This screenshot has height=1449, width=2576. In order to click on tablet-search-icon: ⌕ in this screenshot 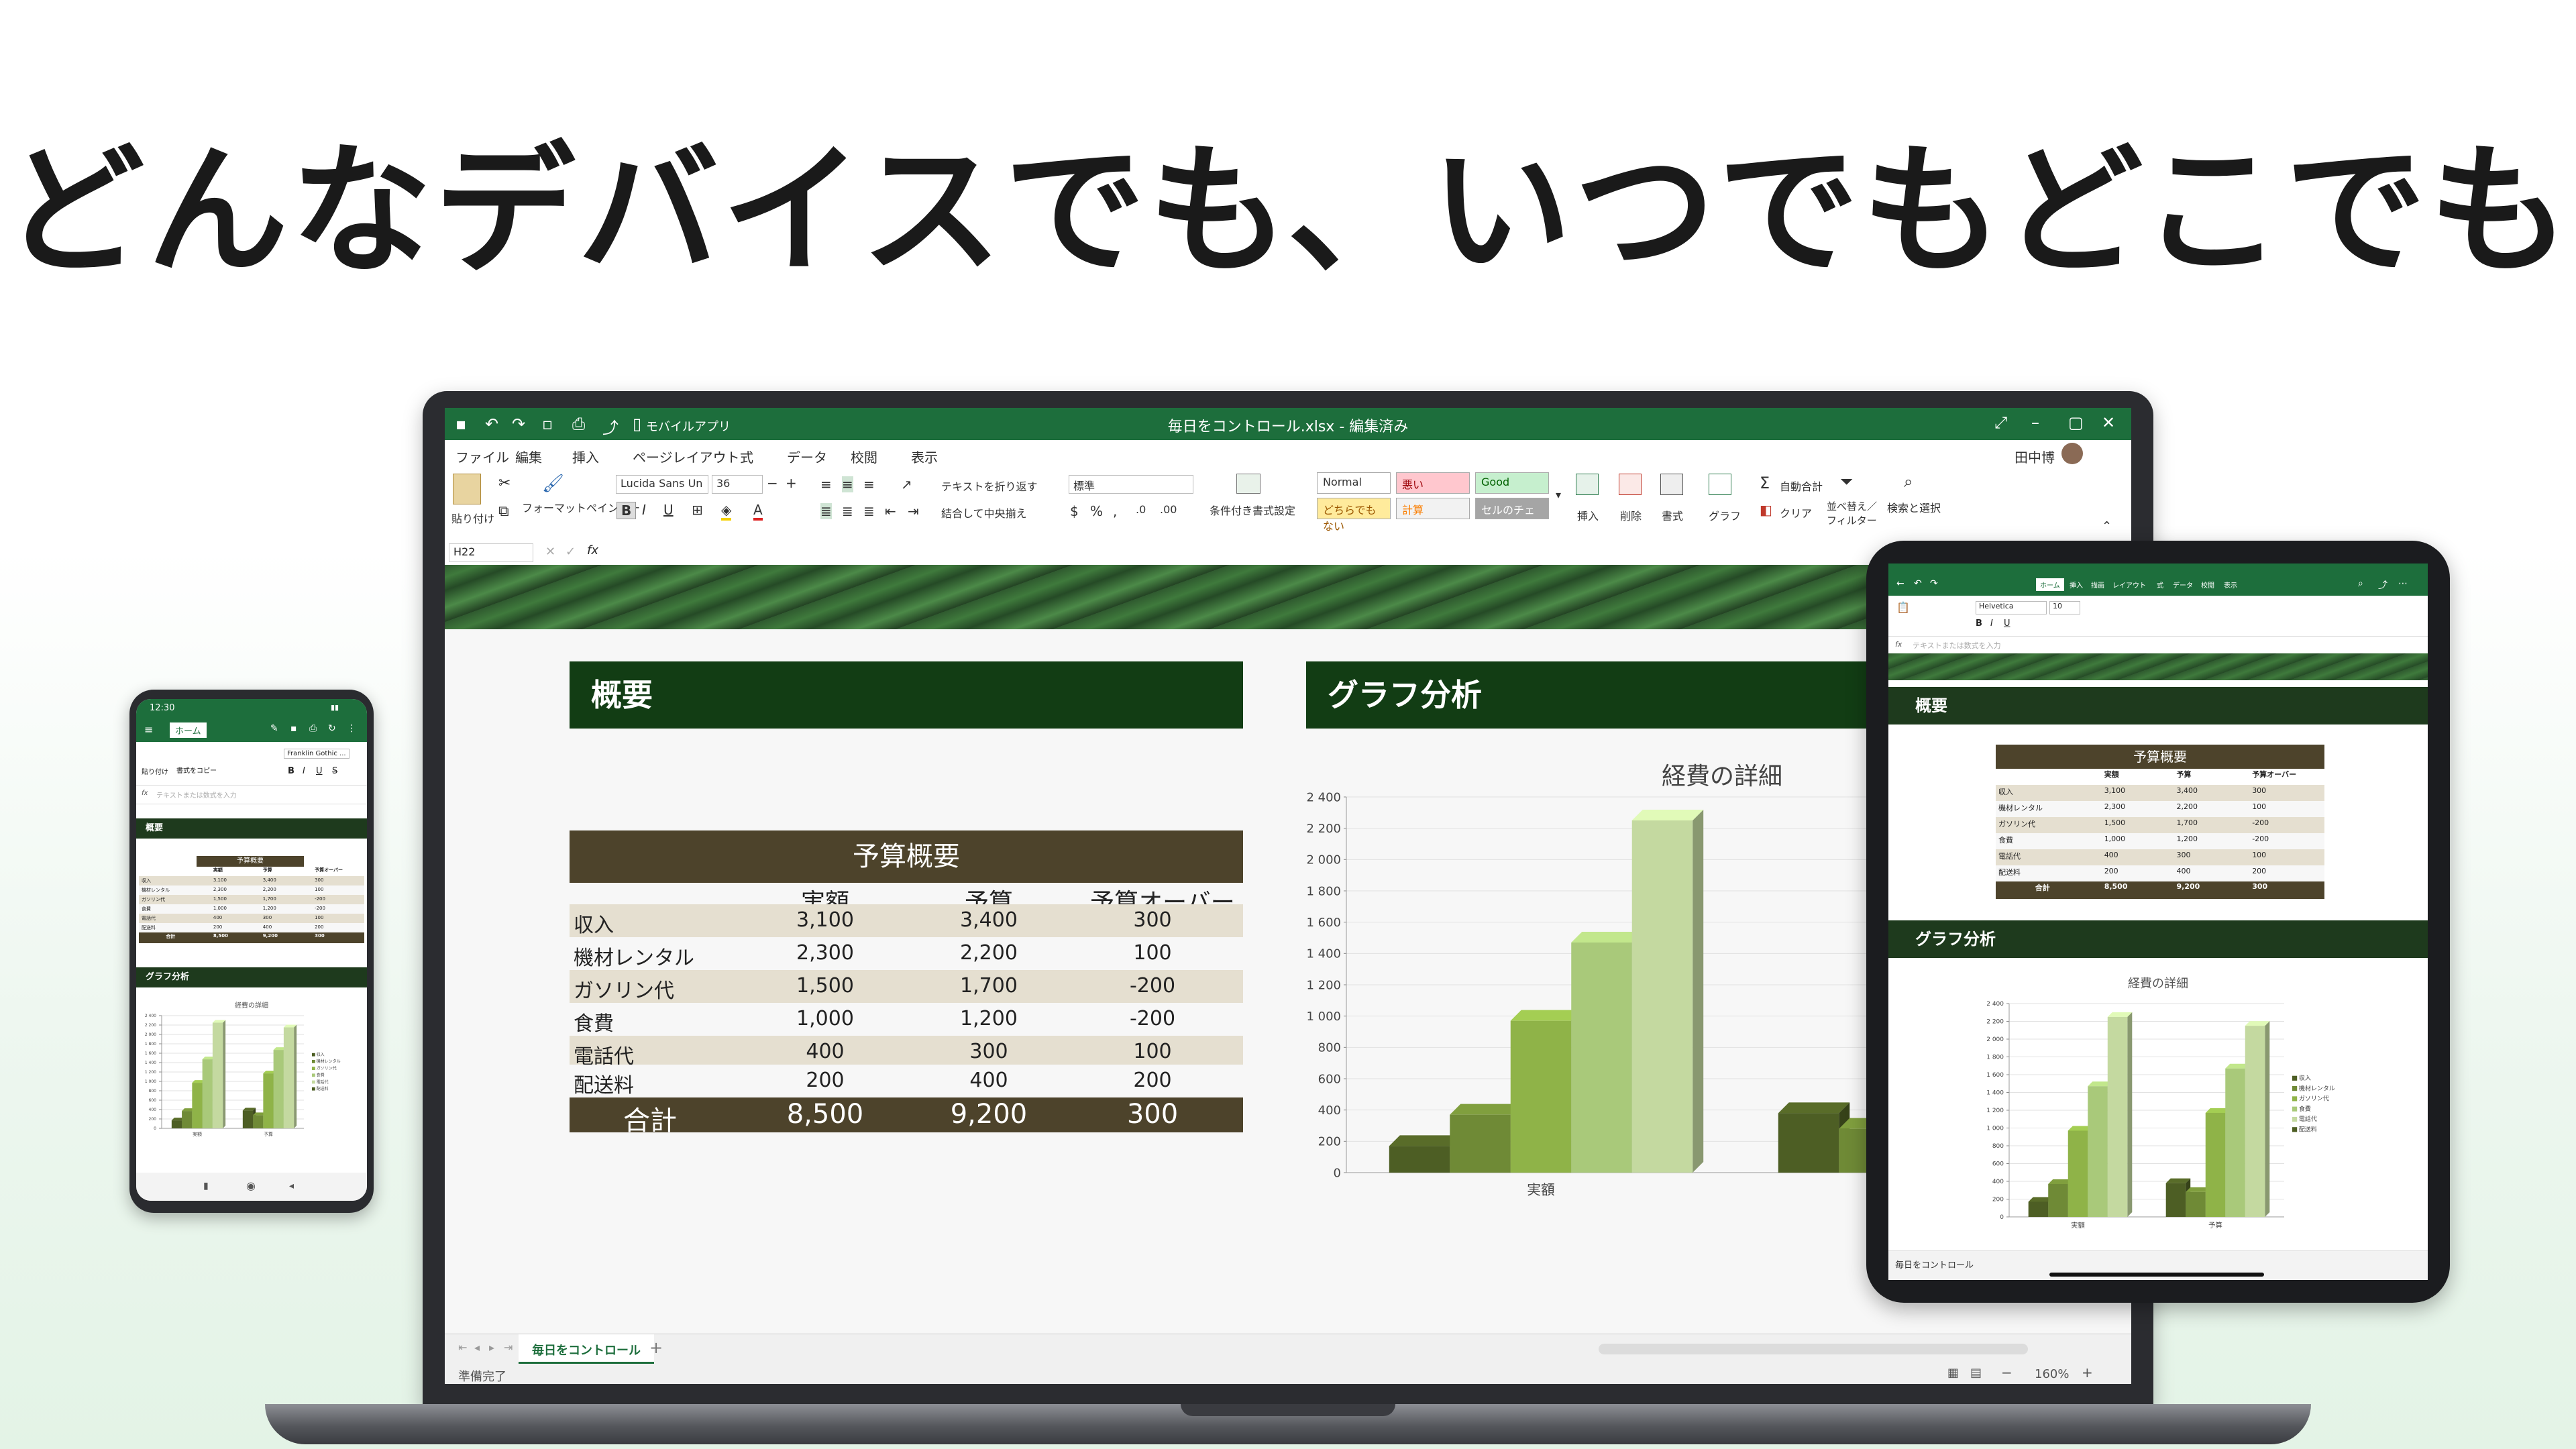, I will do `click(2360, 583)`.